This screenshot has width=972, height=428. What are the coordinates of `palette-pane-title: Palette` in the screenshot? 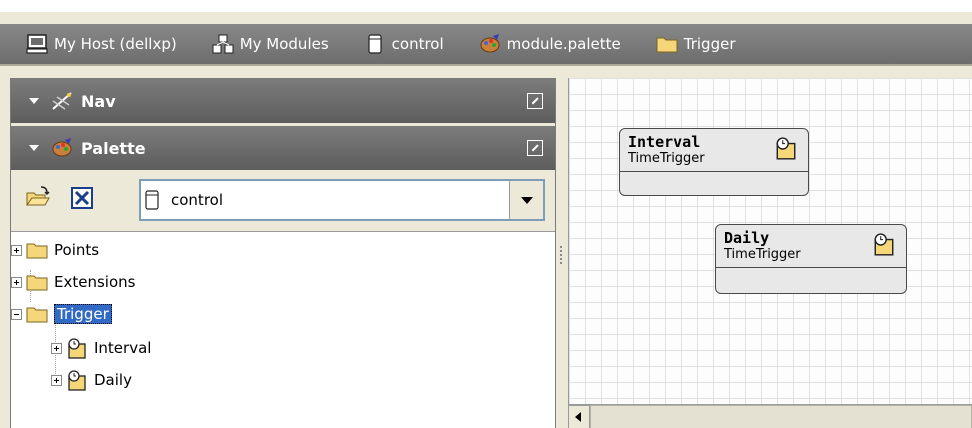 It's located at (113, 148).